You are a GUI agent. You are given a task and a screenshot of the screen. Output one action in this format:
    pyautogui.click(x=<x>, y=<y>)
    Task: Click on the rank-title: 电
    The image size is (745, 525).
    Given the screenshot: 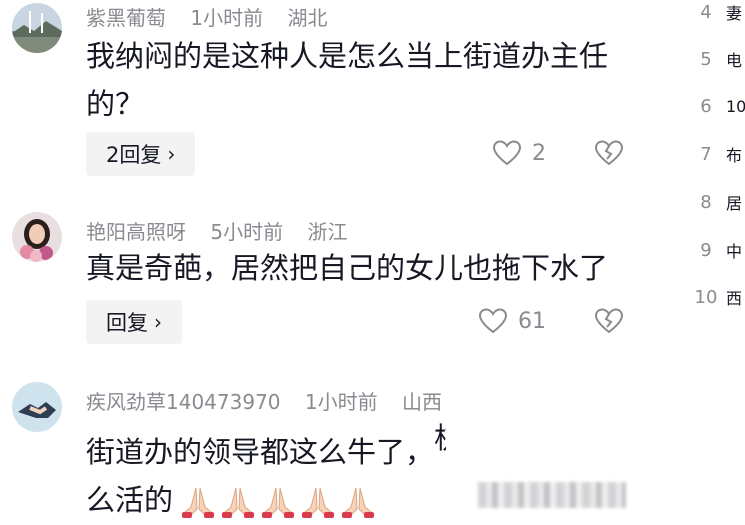 What is the action you would take?
    pyautogui.click(x=734, y=60)
    